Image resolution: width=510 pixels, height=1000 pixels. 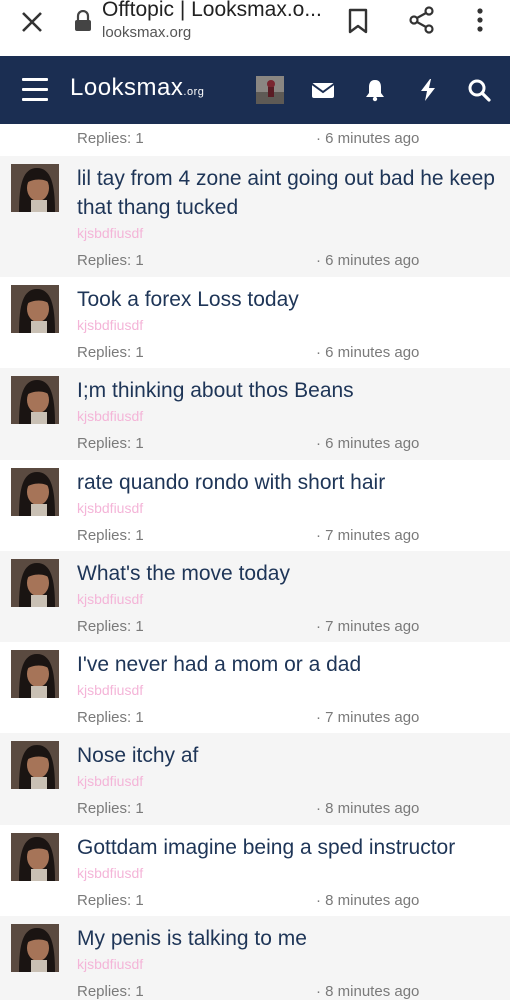 What do you see at coordinates (287, 755) in the screenshot?
I see `thread-title: Nose itchy af` at bounding box center [287, 755].